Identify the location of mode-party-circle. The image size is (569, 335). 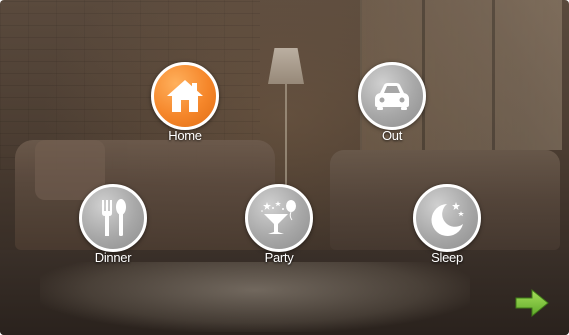
(279, 218).